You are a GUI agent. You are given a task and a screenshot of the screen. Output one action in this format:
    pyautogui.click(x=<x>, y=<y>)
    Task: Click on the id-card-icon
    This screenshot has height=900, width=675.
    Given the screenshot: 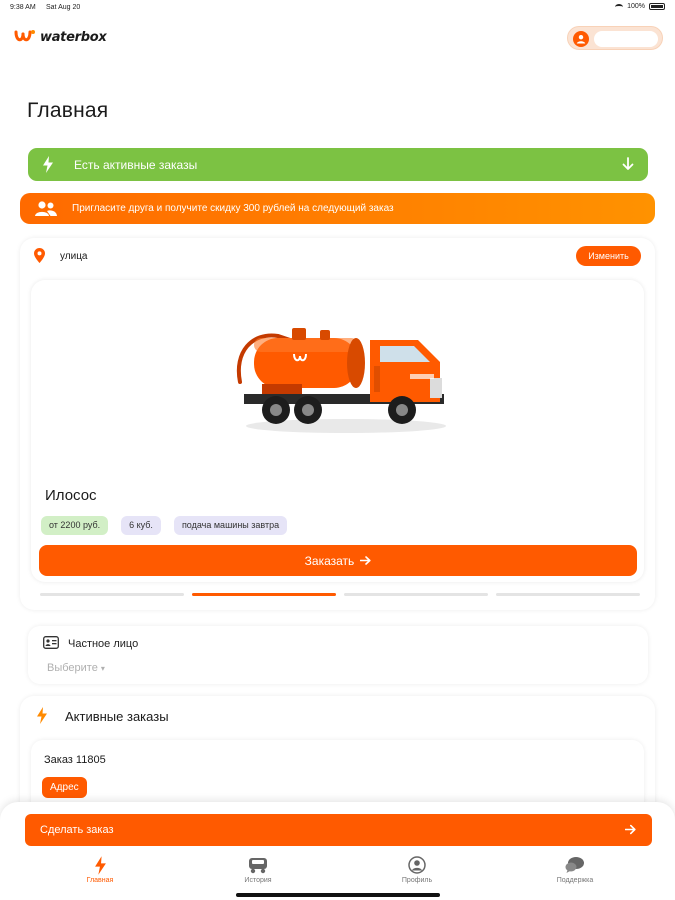 What is the action you would take?
    pyautogui.click(x=51, y=642)
    